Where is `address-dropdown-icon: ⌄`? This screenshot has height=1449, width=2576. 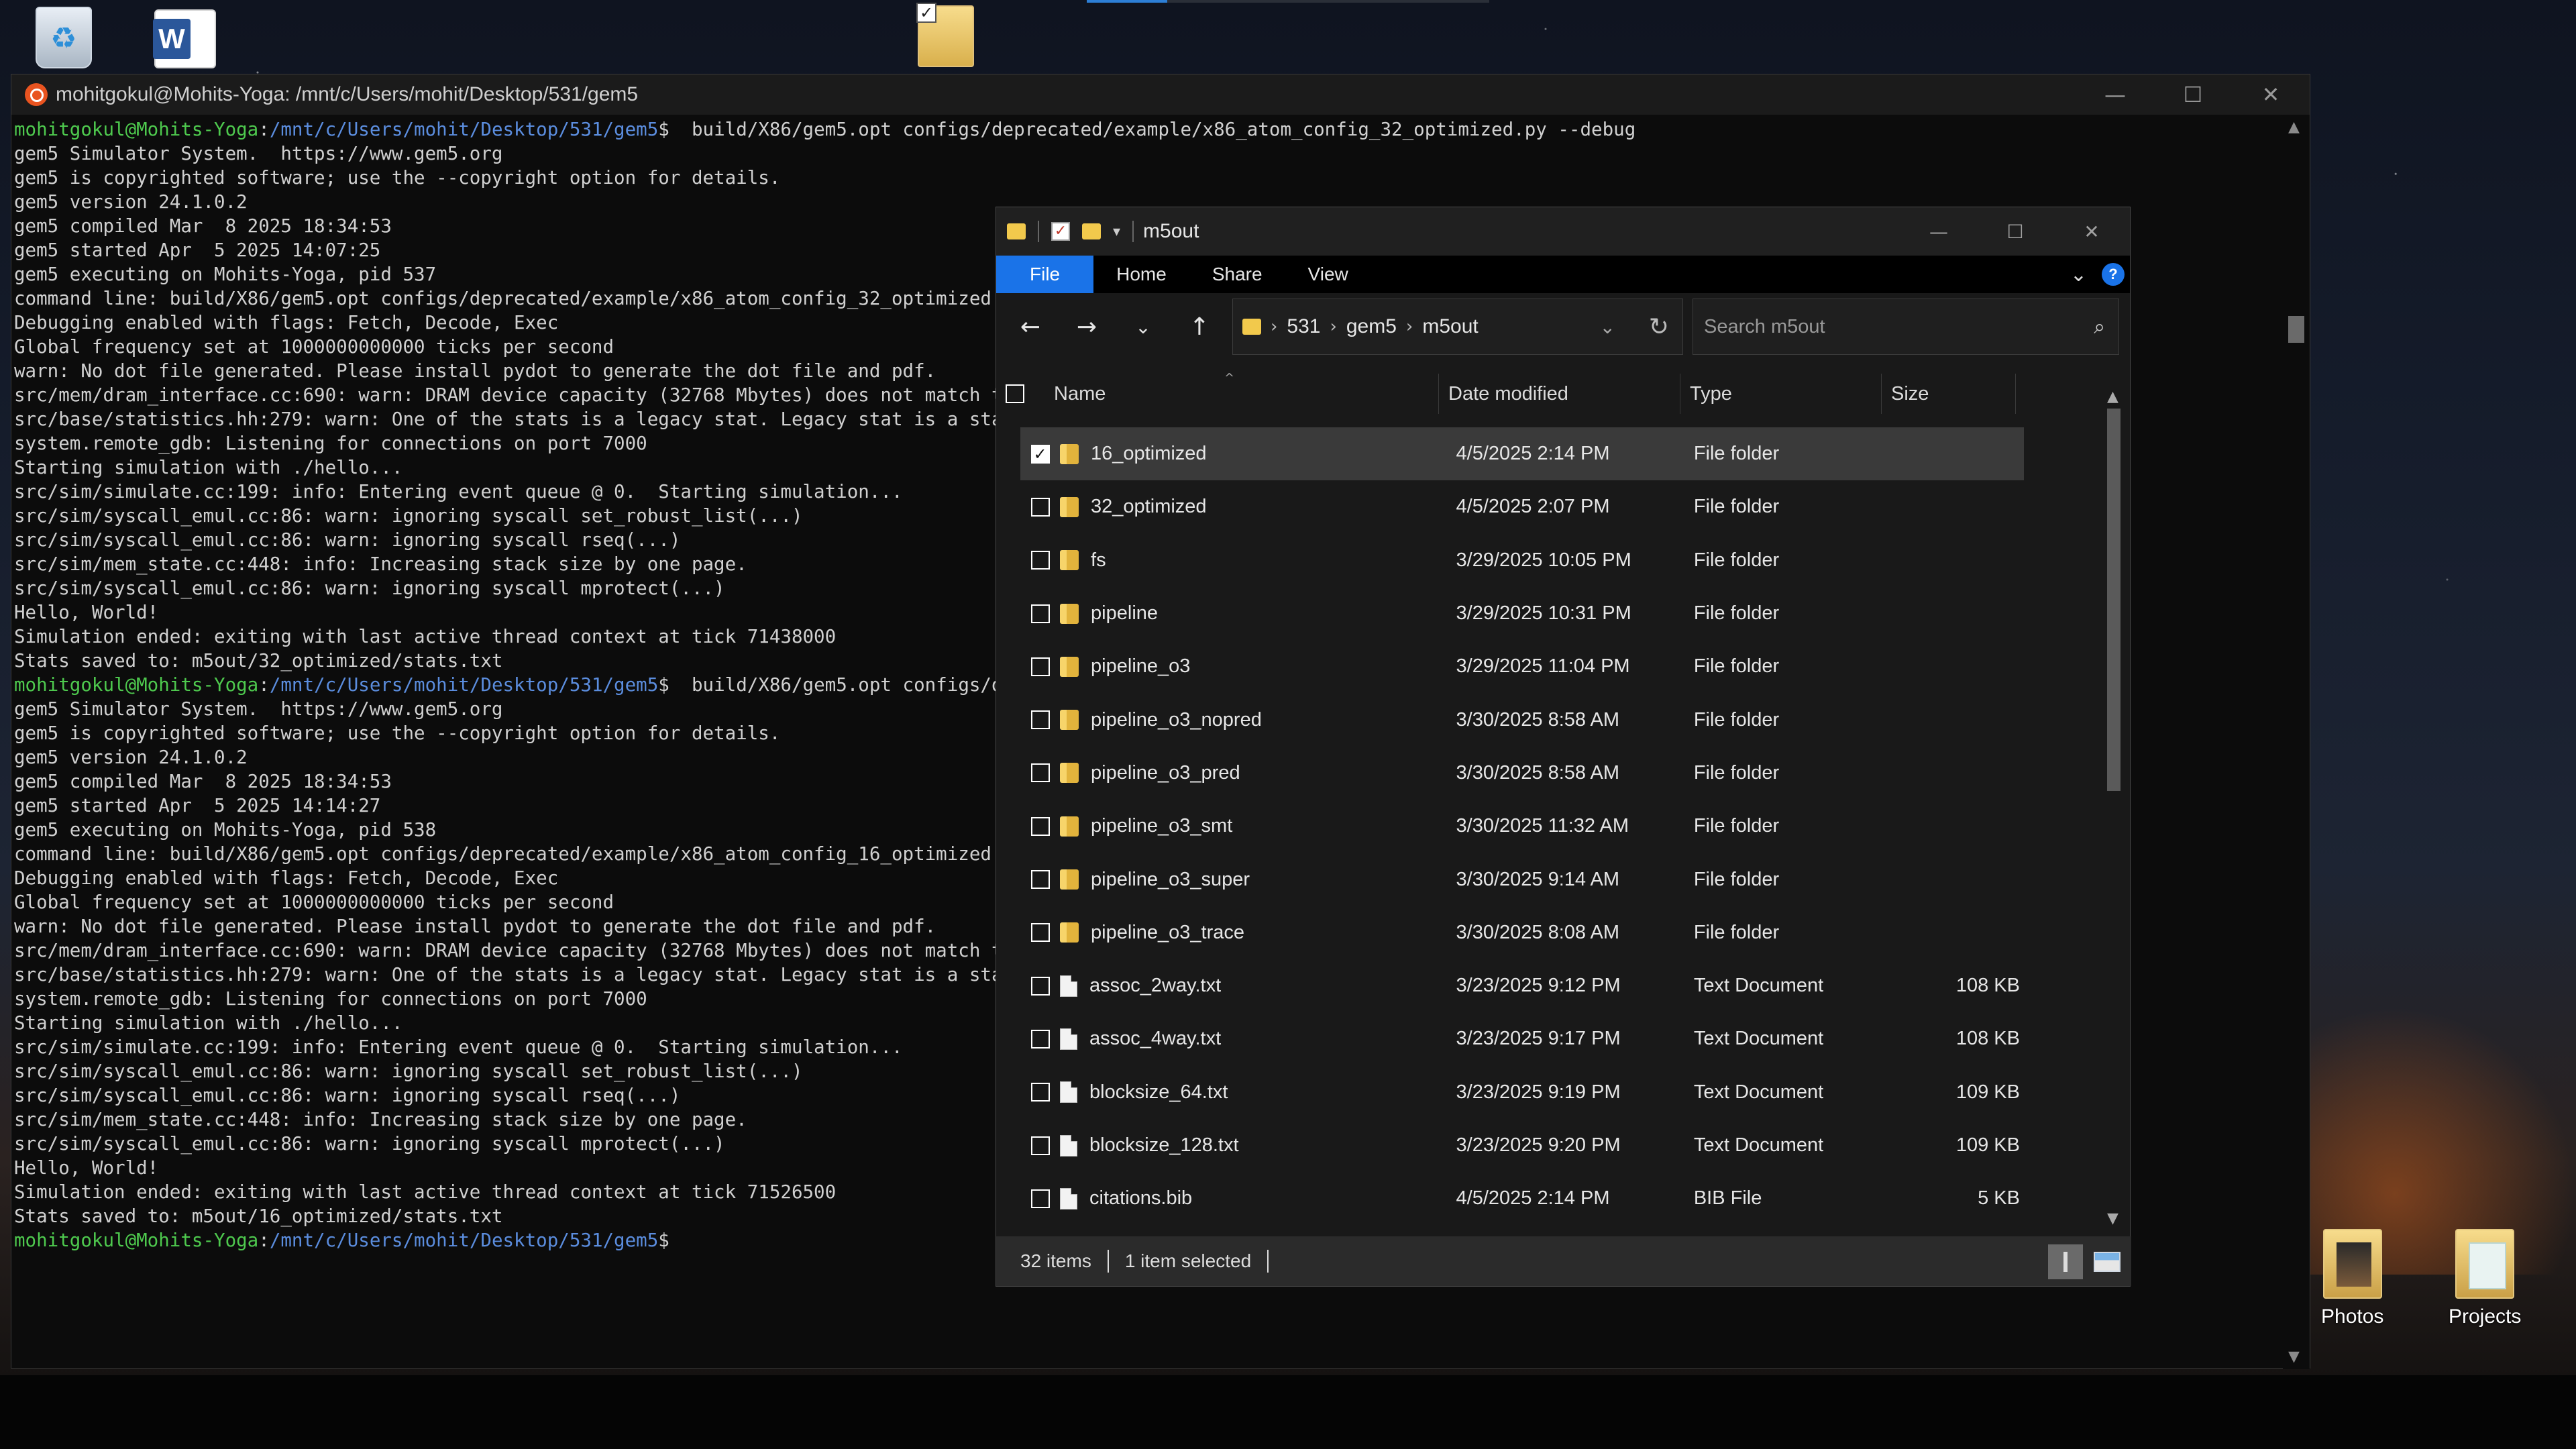 address-dropdown-icon: ⌄ is located at coordinates (1607, 327).